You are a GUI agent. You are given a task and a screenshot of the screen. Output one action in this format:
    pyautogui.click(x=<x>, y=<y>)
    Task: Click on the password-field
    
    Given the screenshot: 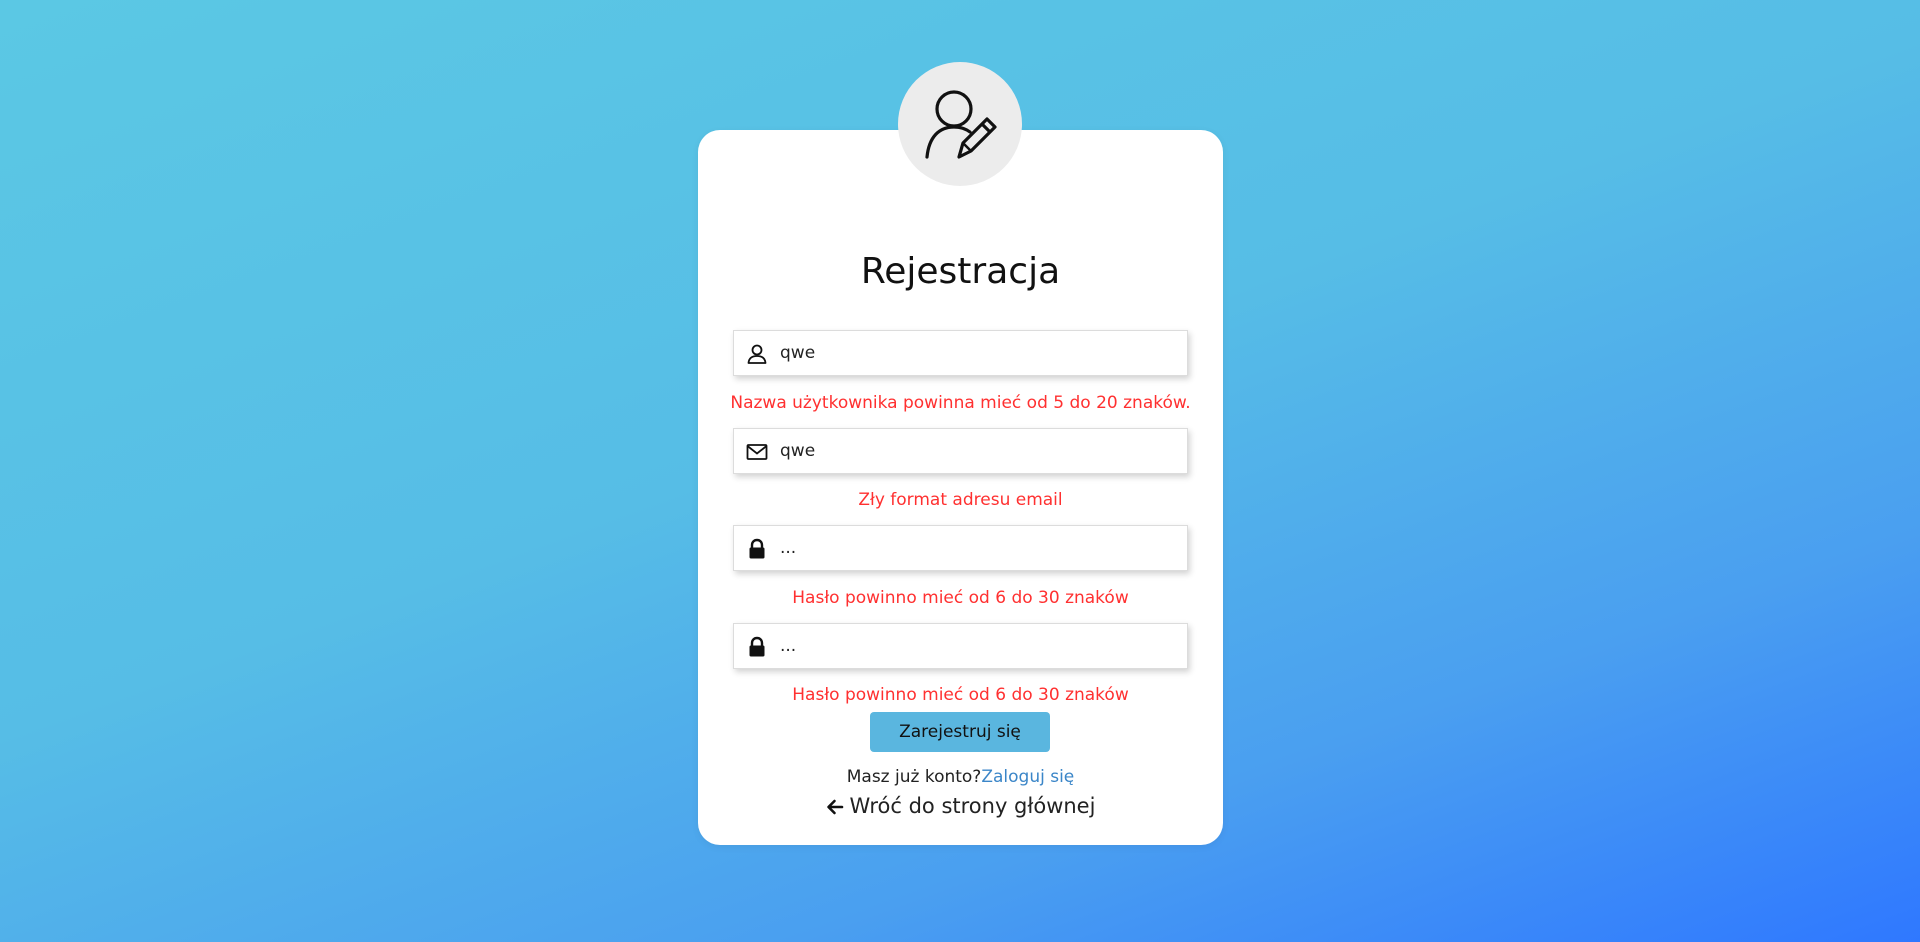 What is the action you would take?
    pyautogui.click(x=960, y=548)
    